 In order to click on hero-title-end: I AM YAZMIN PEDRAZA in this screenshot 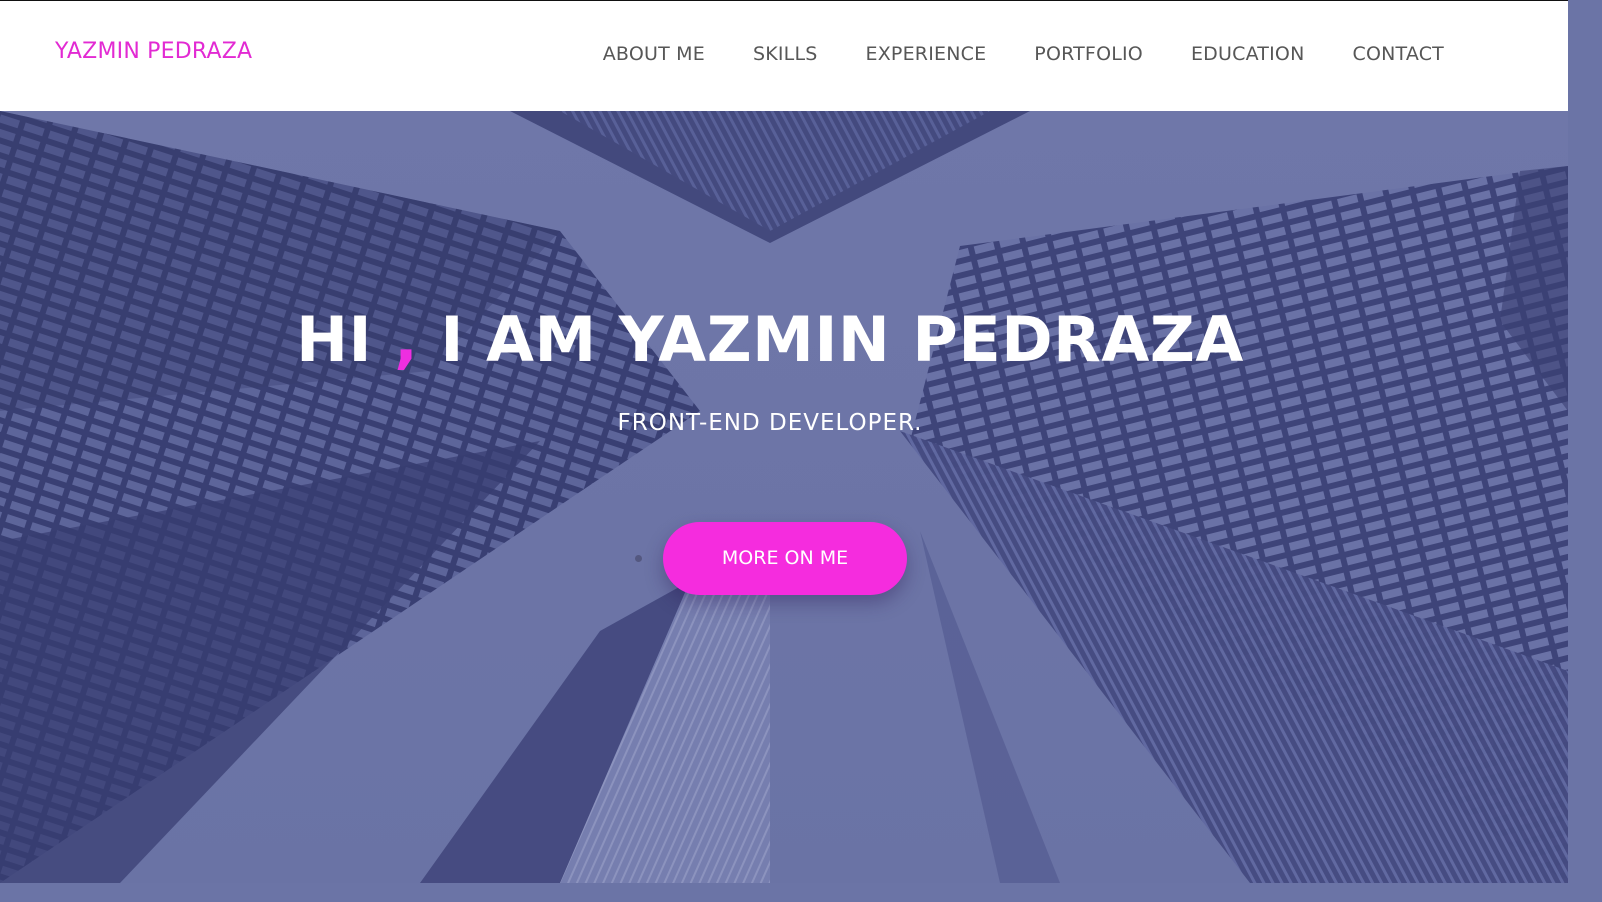, I will do `click(831, 339)`.